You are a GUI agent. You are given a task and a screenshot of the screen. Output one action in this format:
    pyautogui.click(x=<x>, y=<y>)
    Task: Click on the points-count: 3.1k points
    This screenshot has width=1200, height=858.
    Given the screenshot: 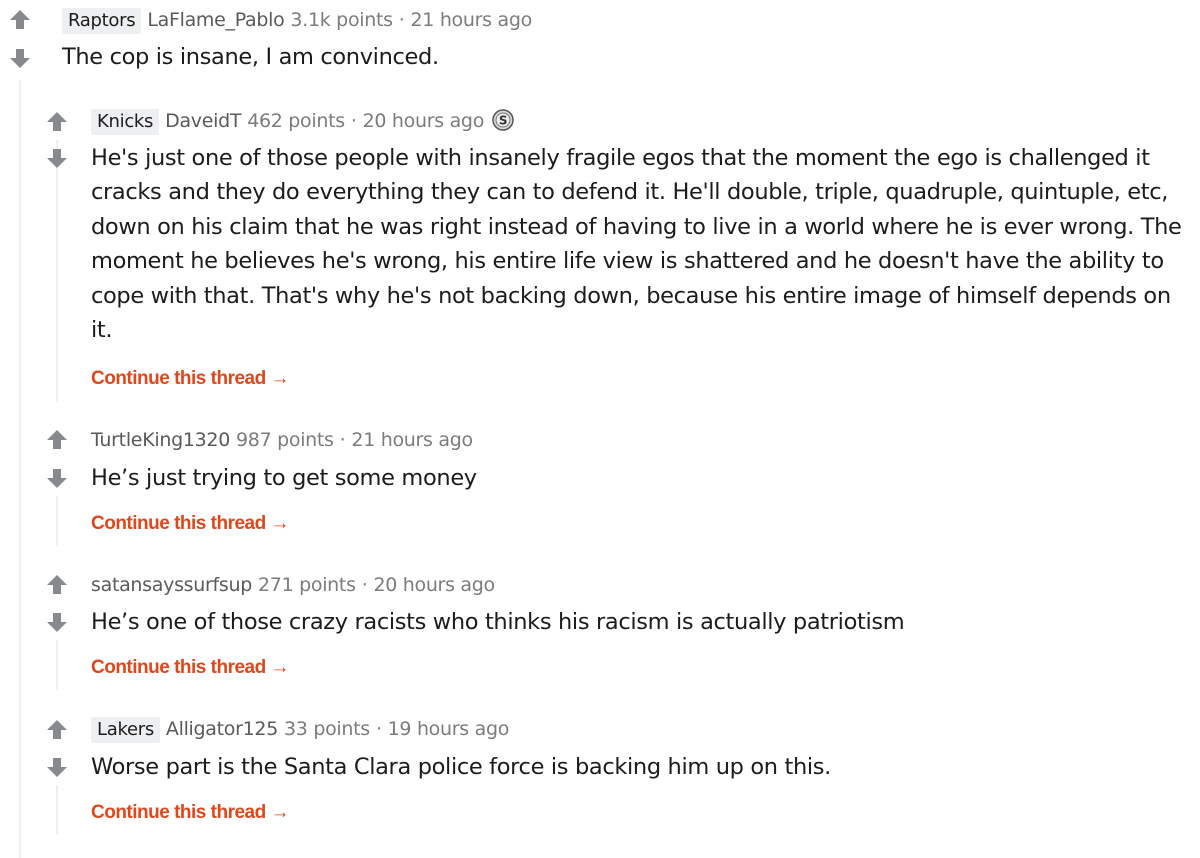 What is the action you would take?
    pyautogui.click(x=341, y=20)
    